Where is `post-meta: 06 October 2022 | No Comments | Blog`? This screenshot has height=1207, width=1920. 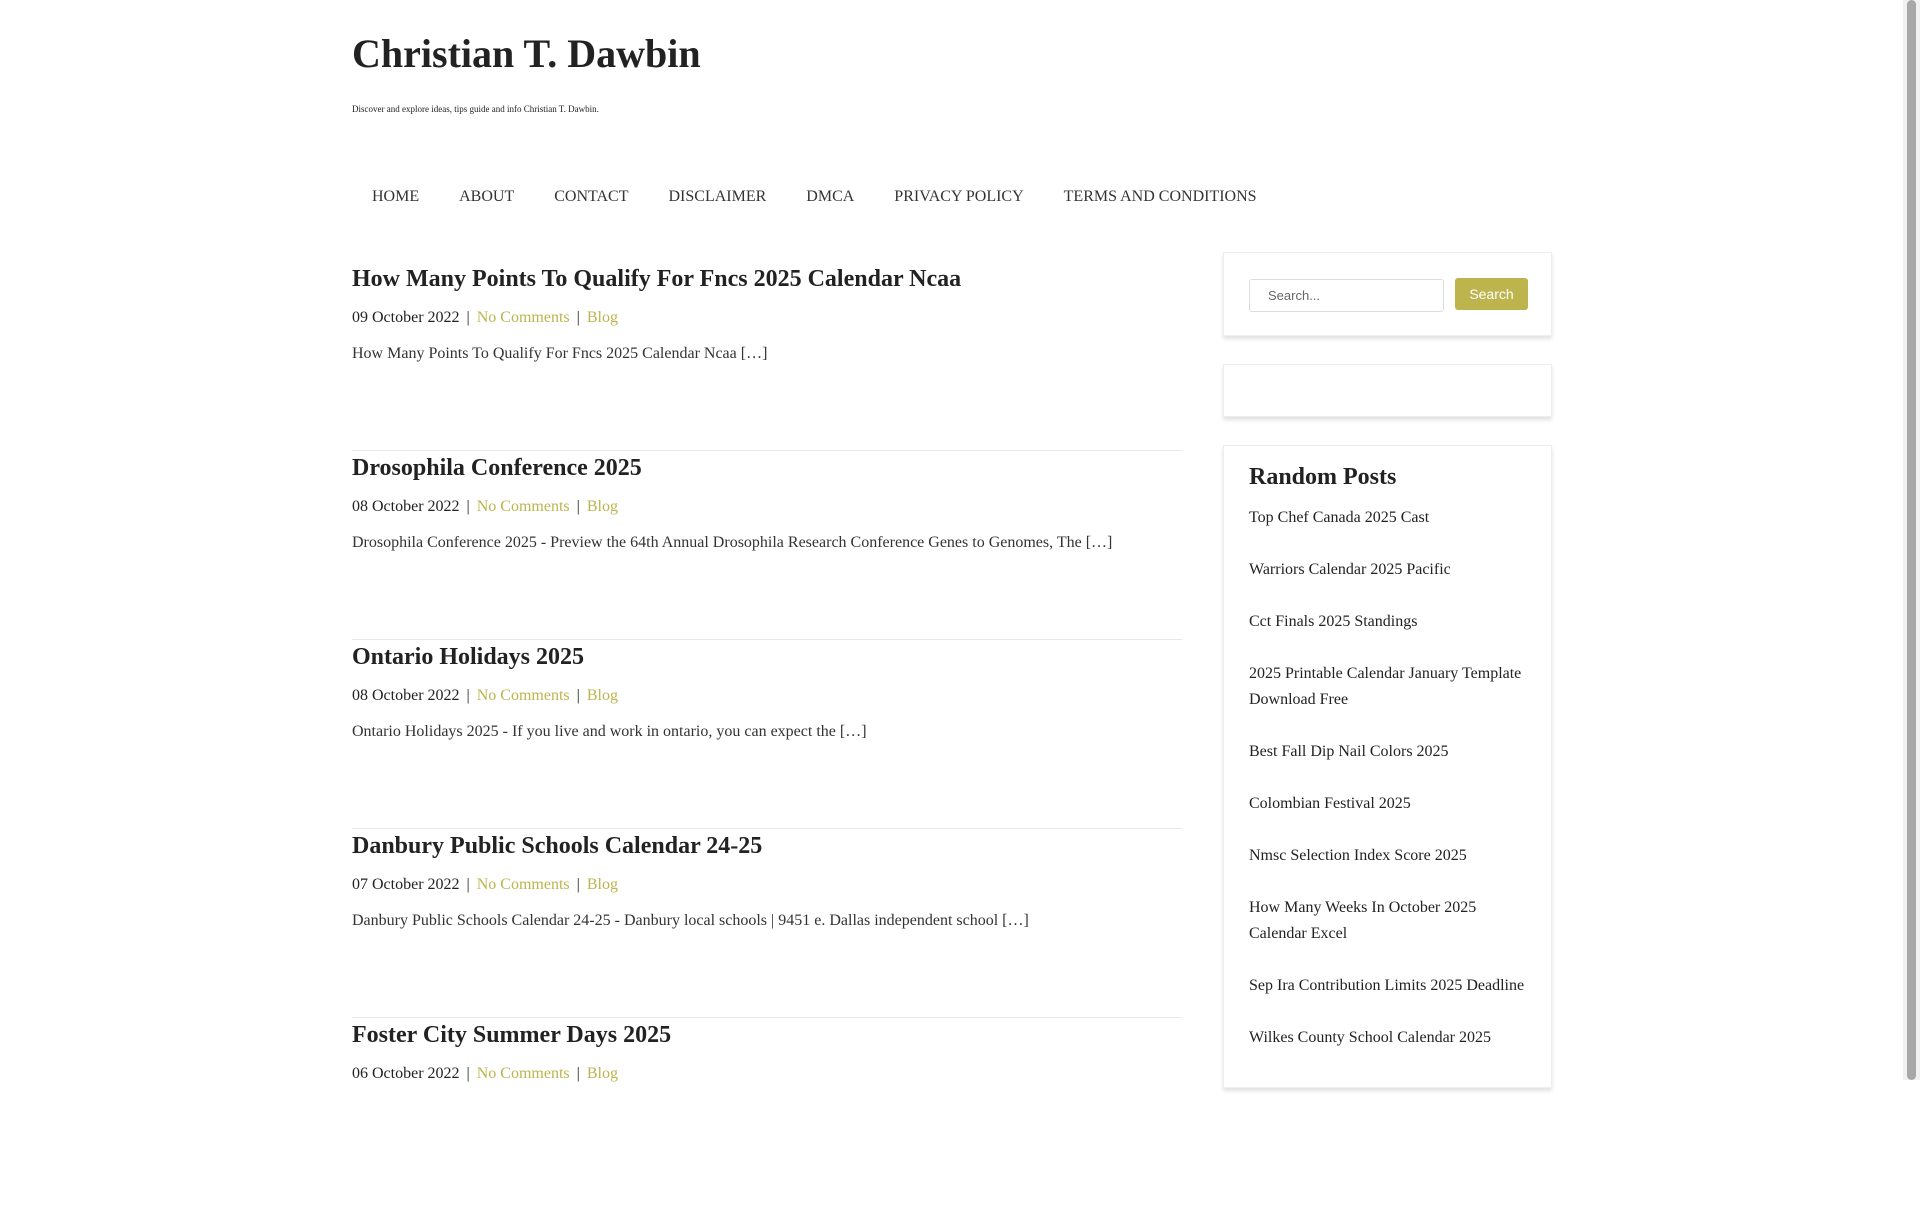 post-meta: 06 October 2022 | No Comments | Blog is located at coordinates (485, 1074).